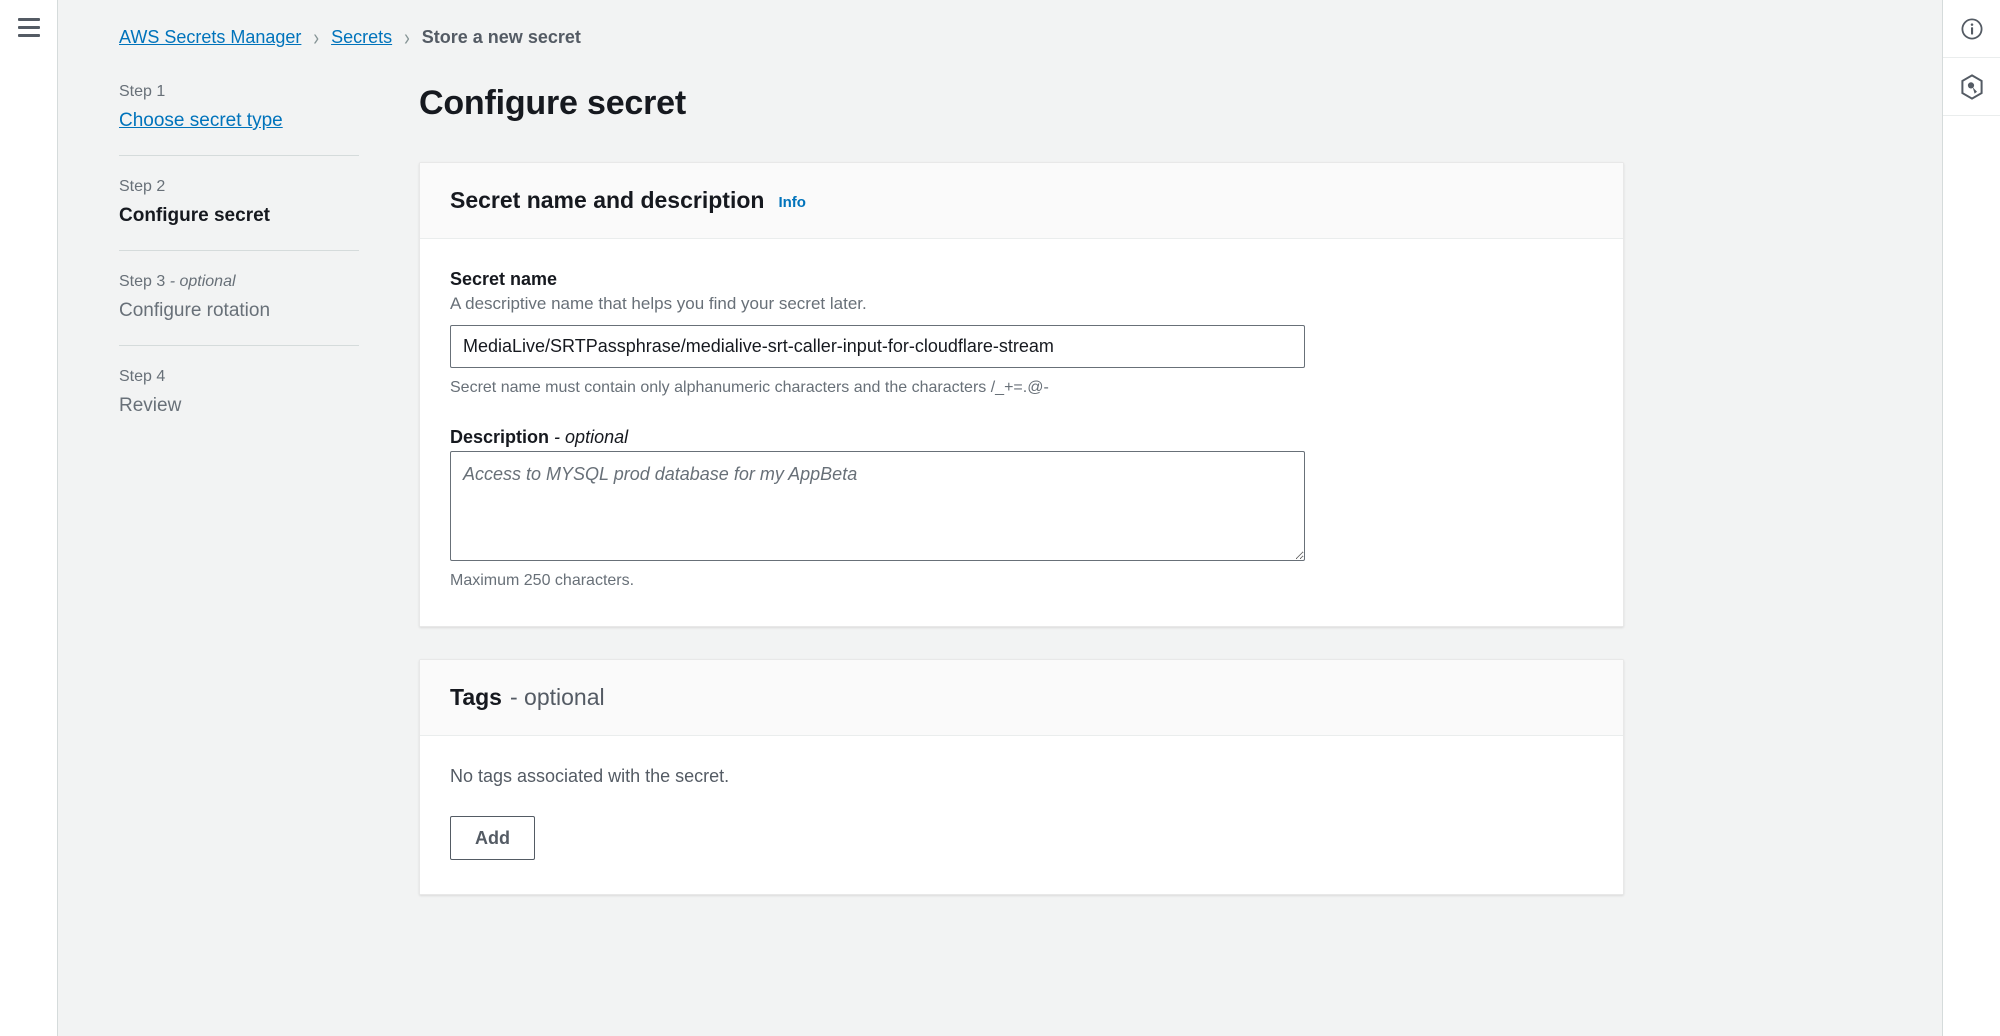  I want to click on wizard-step-2-label: Configure secret, so click(194, 215).